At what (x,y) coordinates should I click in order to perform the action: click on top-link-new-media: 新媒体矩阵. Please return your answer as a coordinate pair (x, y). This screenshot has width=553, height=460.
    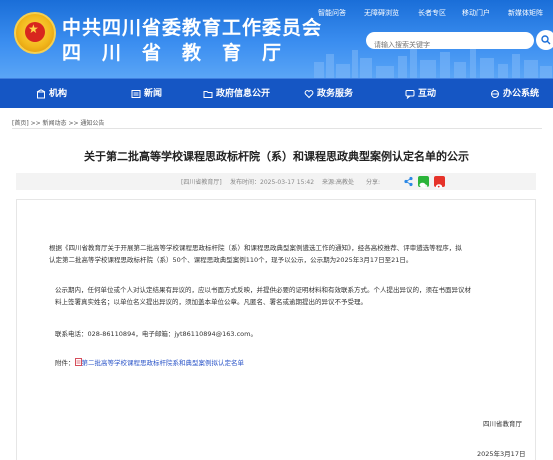
    Looking at the image, I should click on (525, 13).